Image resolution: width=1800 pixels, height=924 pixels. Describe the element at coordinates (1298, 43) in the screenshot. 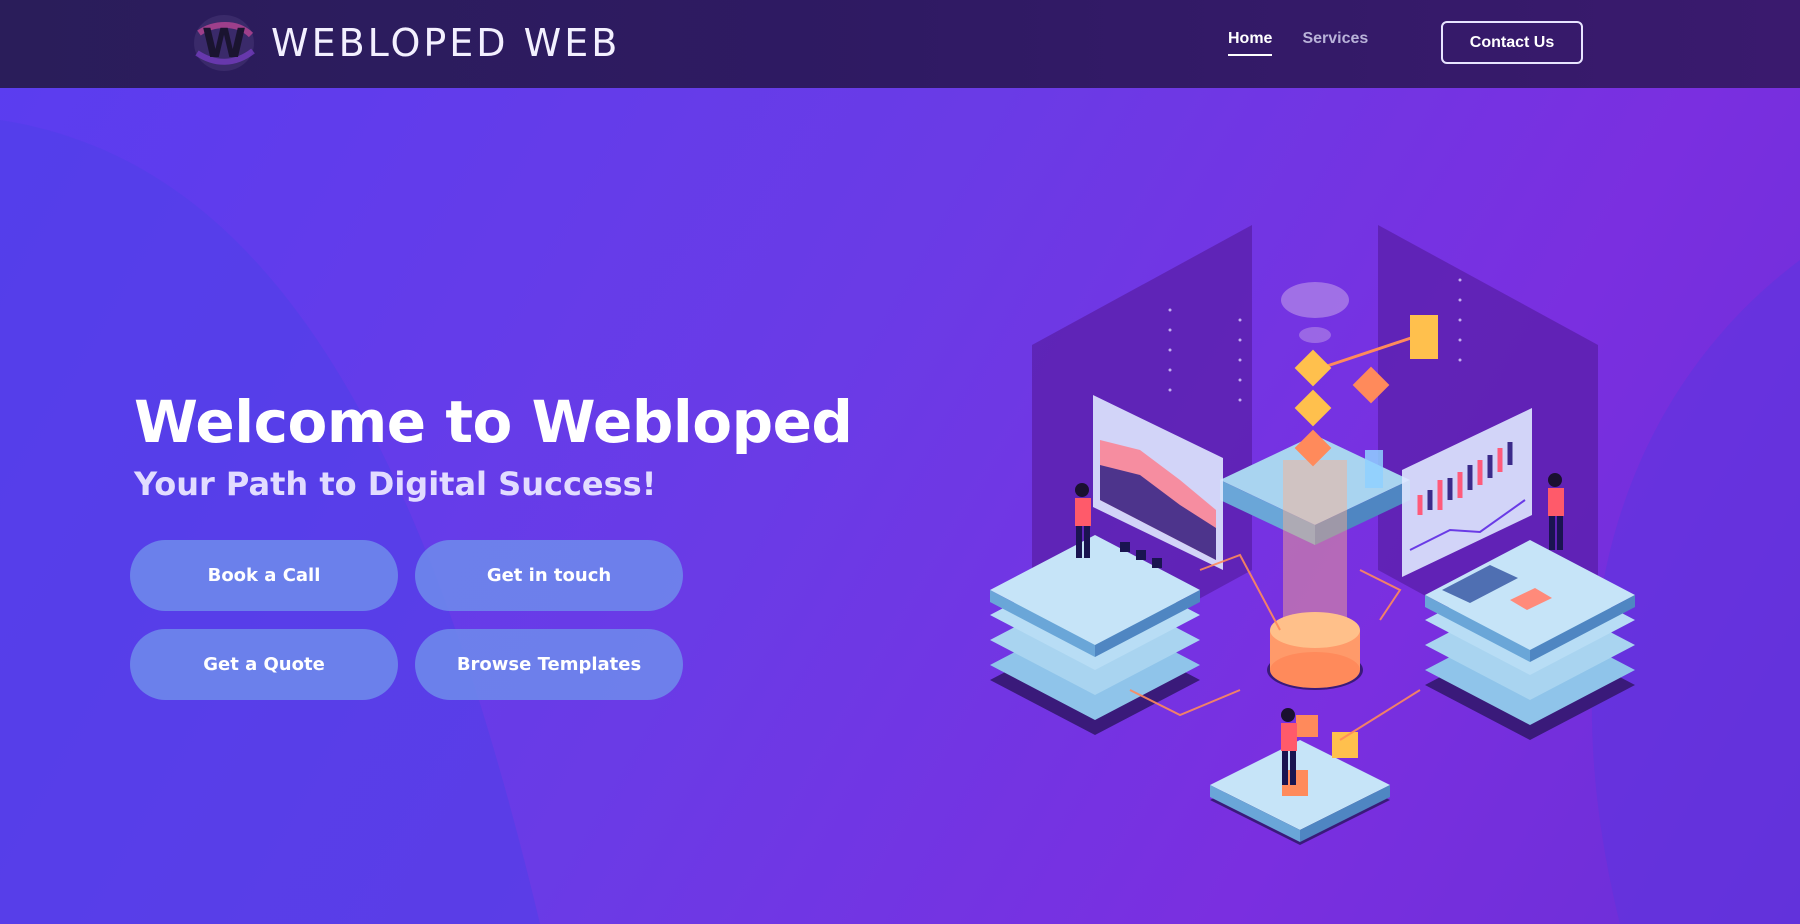

I see `main-nav: Home Services` at that location.